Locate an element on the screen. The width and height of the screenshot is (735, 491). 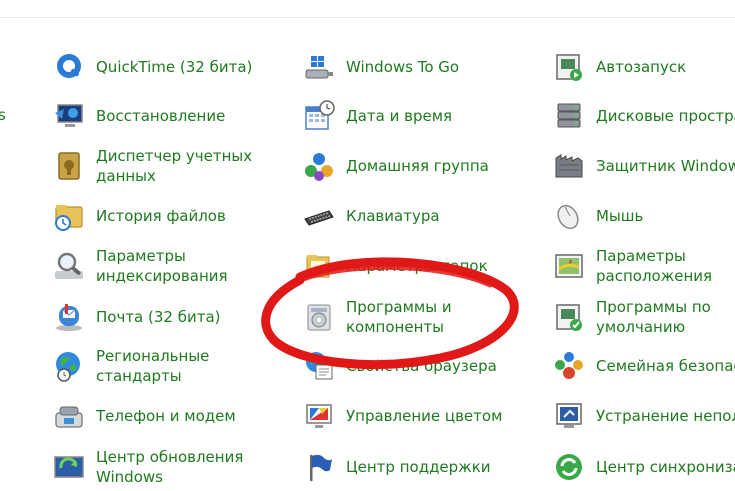
family-safety-icon is located at coordinates (569, 365).